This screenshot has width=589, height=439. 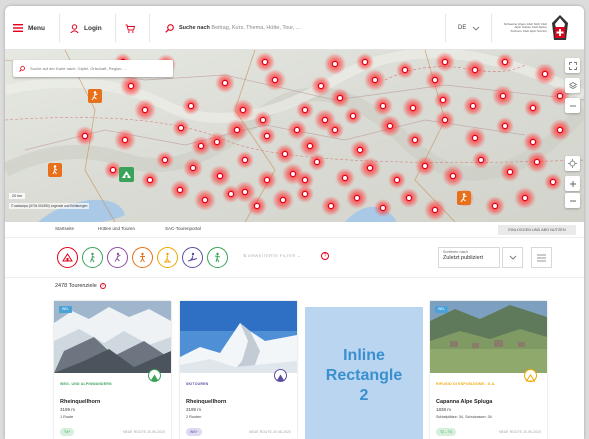 I want to click on help-icon: ?, so click(x=325, y=256).